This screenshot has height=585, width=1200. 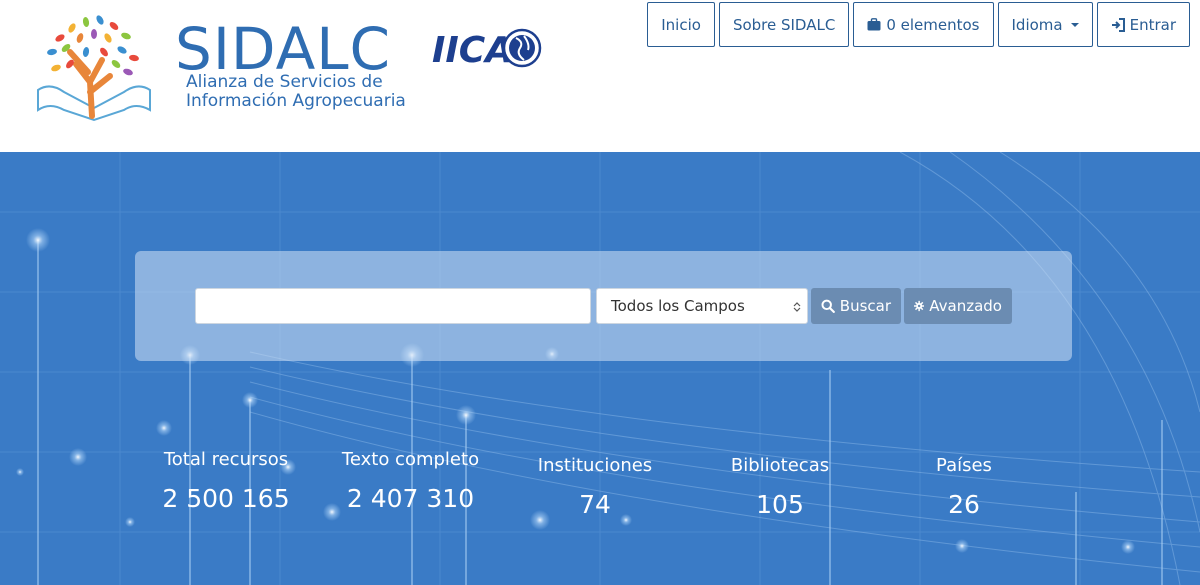 I want to click on briefcase-icon, so click(x=874, y=24).